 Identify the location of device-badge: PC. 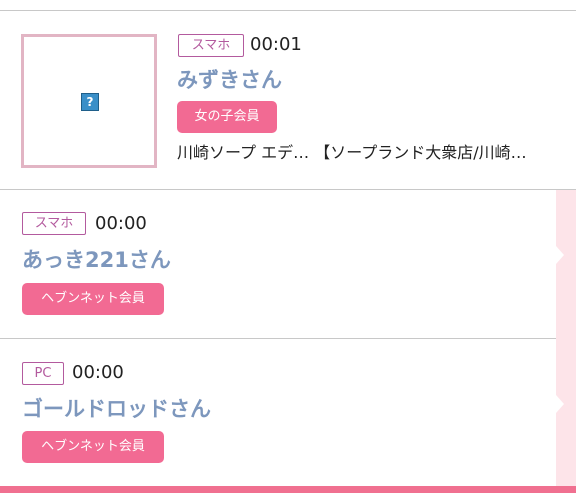
(43, 373).